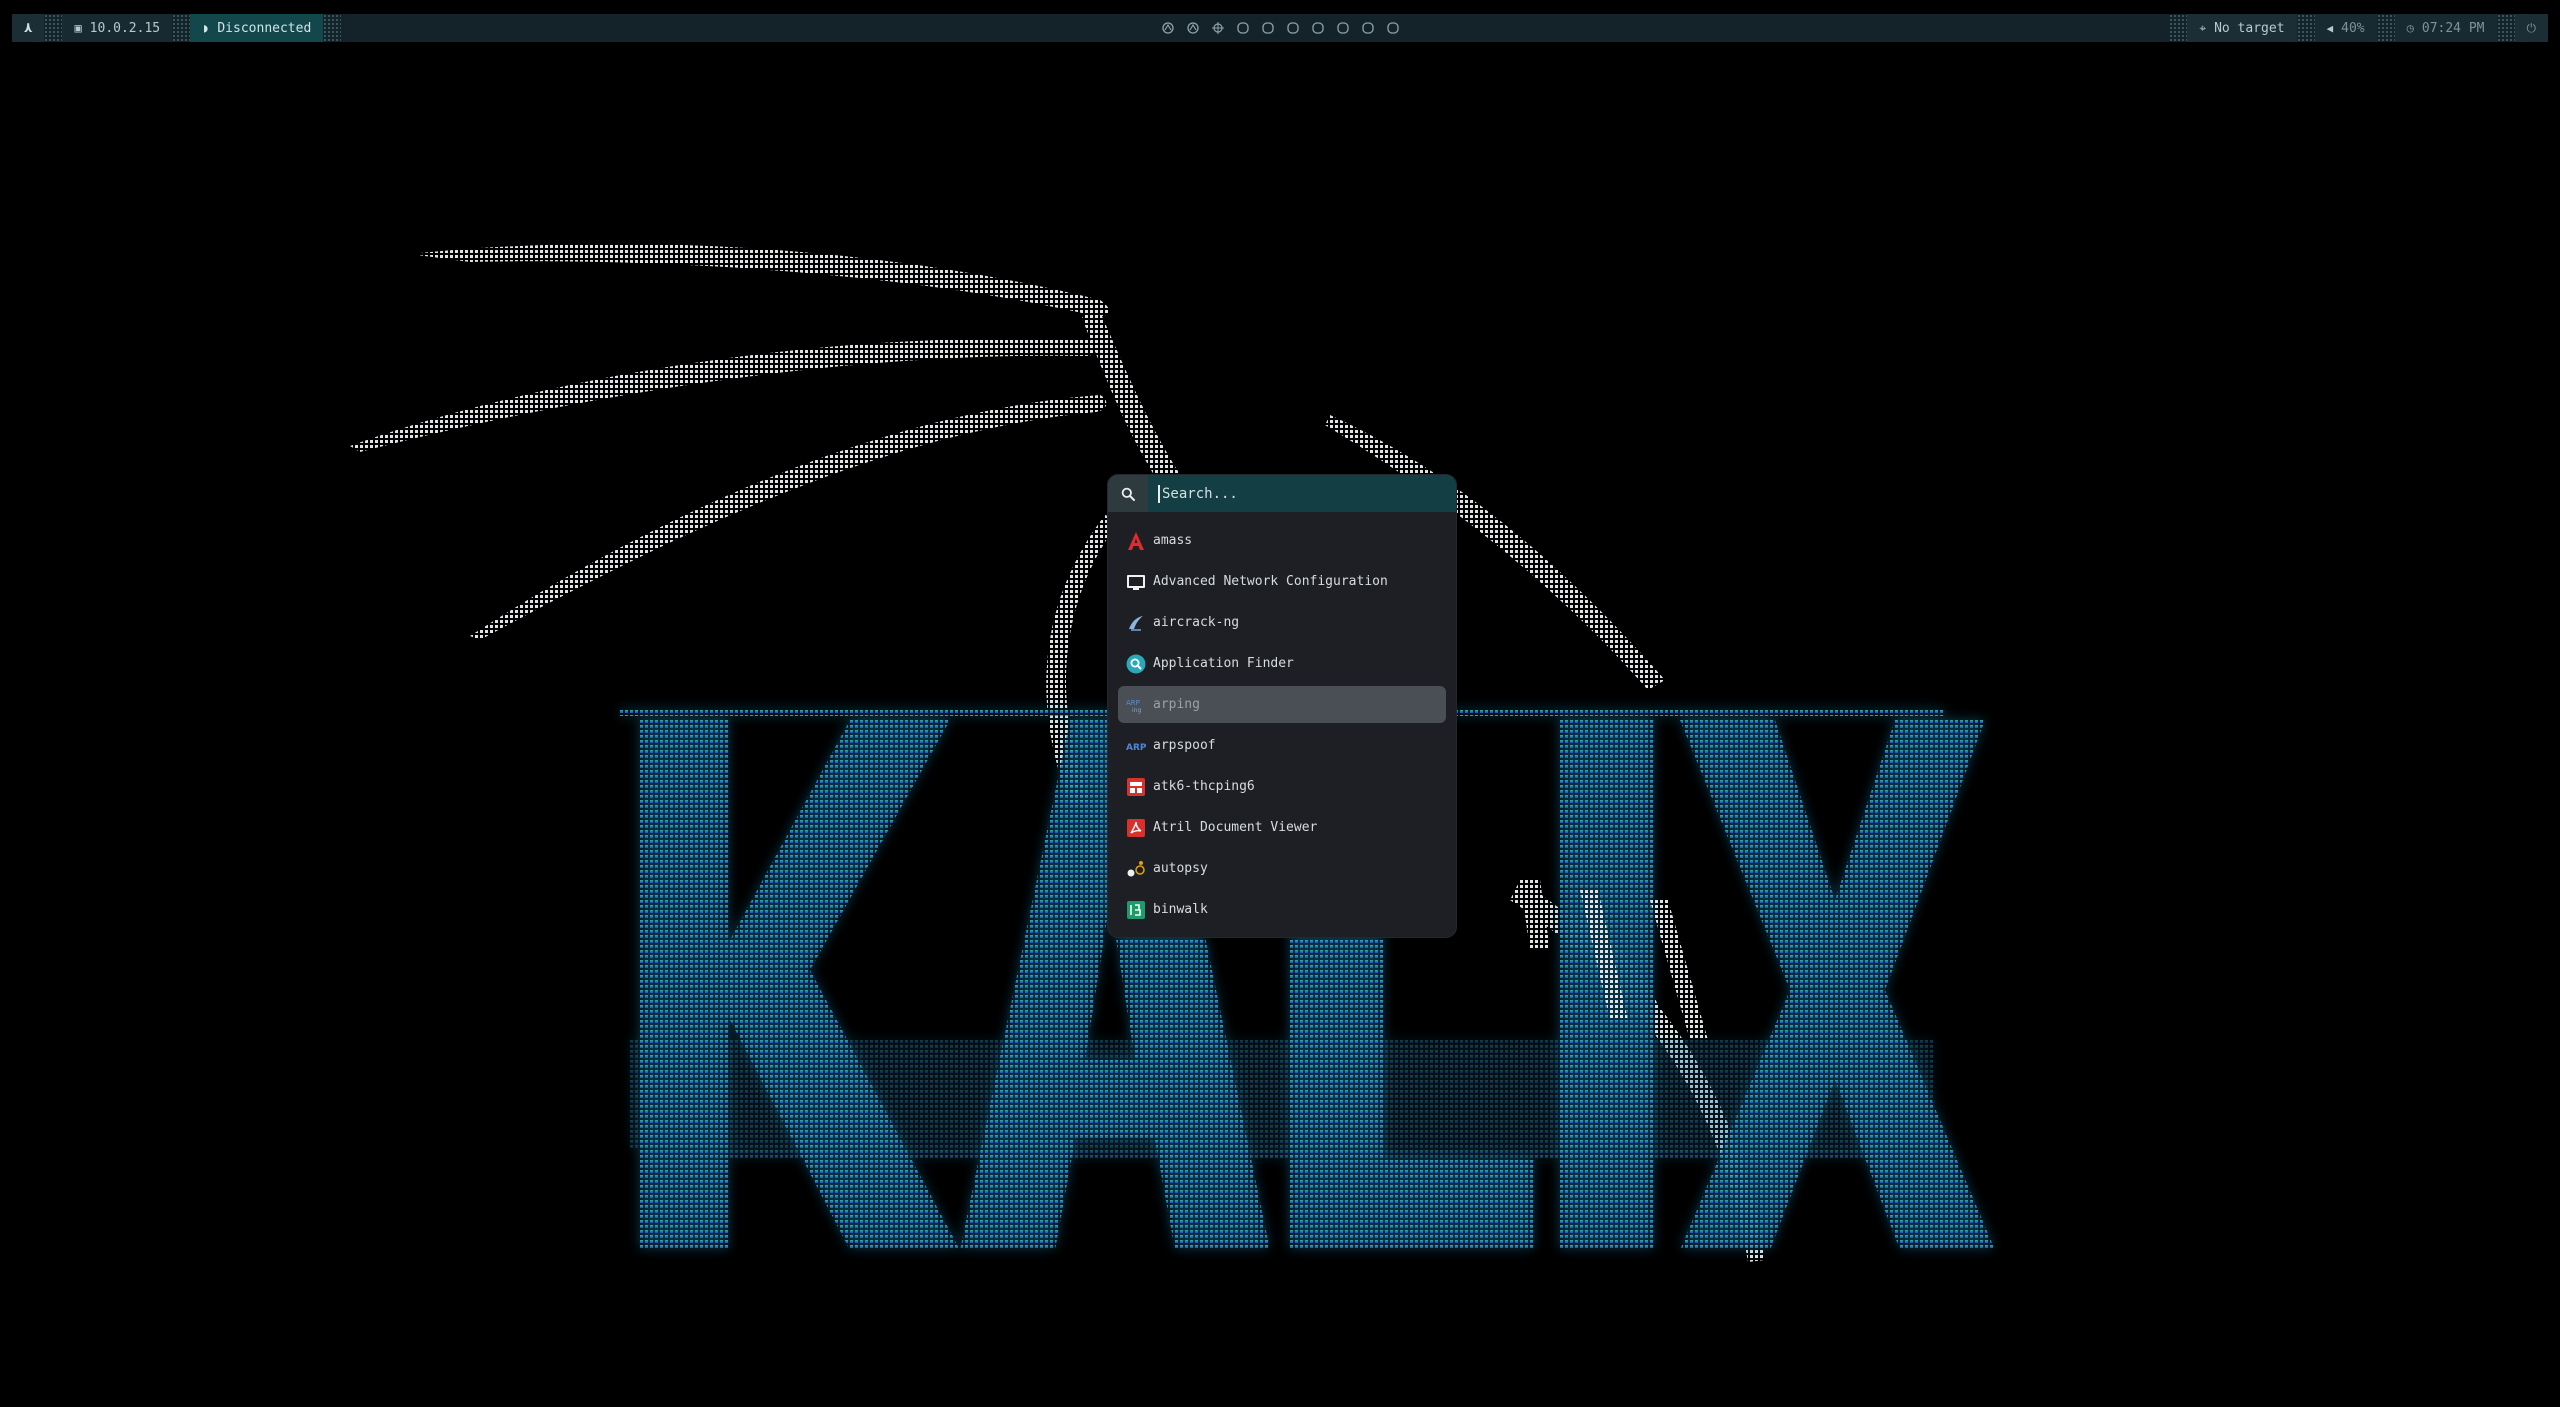  I want to click on list-item-atk6-thcping6: atk6-thcping6, so click(1282, 786).